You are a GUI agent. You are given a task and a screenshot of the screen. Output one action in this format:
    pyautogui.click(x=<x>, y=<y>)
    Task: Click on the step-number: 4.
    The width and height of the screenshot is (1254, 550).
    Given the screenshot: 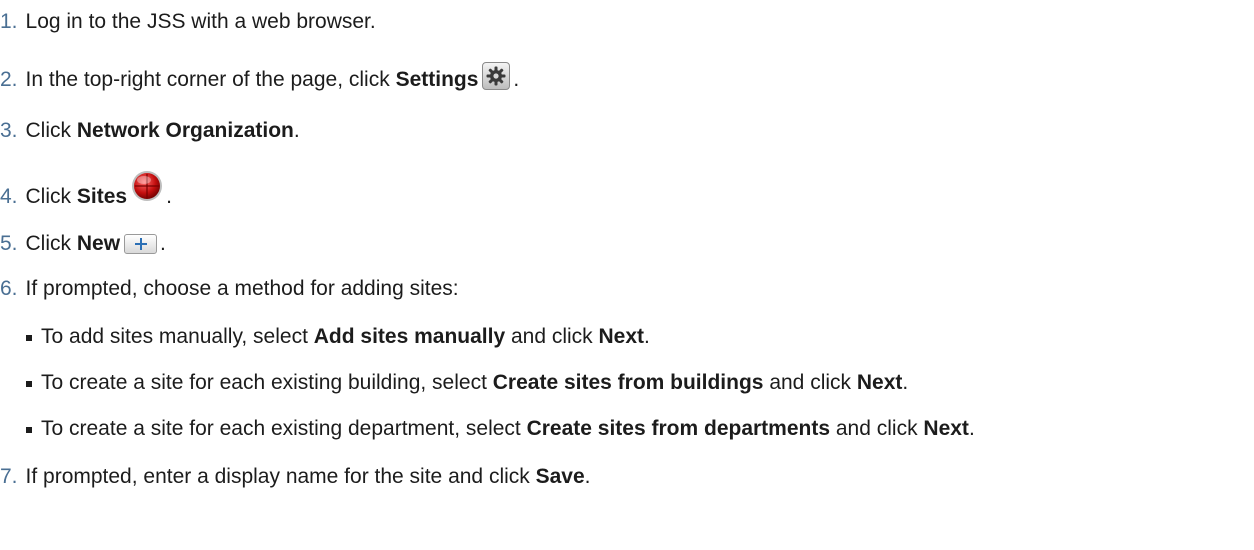 What is the action you would take?
    pyautogui.click(x=9, y=196)
    